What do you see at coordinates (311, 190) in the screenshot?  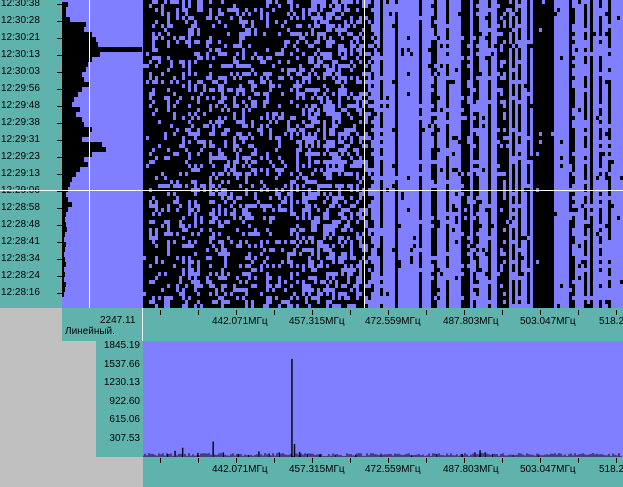 I see `cursor-horizontal` at bounding box center [311, 190].